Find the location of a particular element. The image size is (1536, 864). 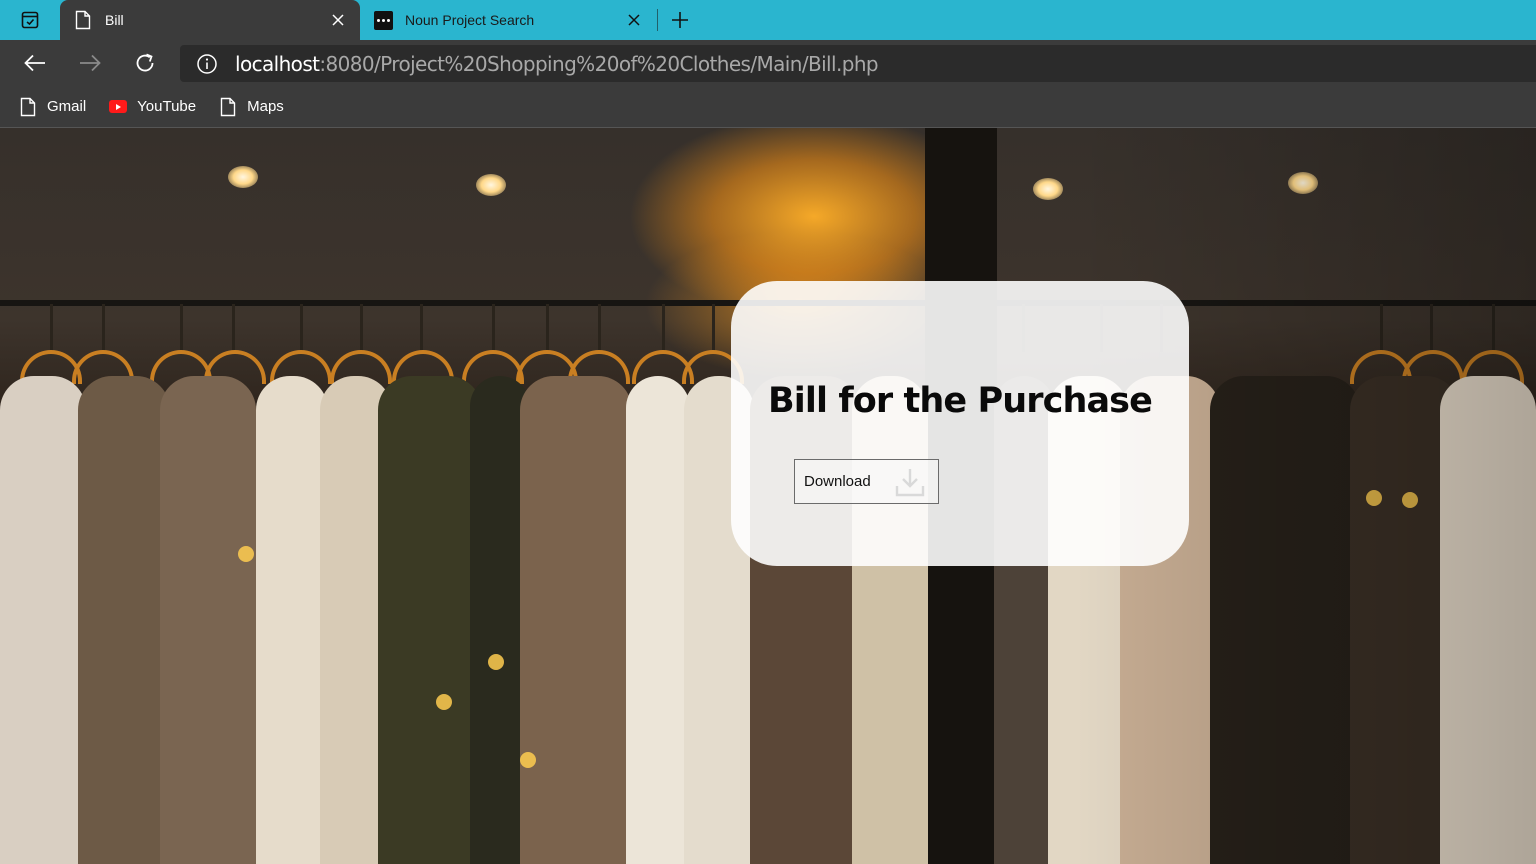

tab-title: Bill is located at coordinates (114, 20).